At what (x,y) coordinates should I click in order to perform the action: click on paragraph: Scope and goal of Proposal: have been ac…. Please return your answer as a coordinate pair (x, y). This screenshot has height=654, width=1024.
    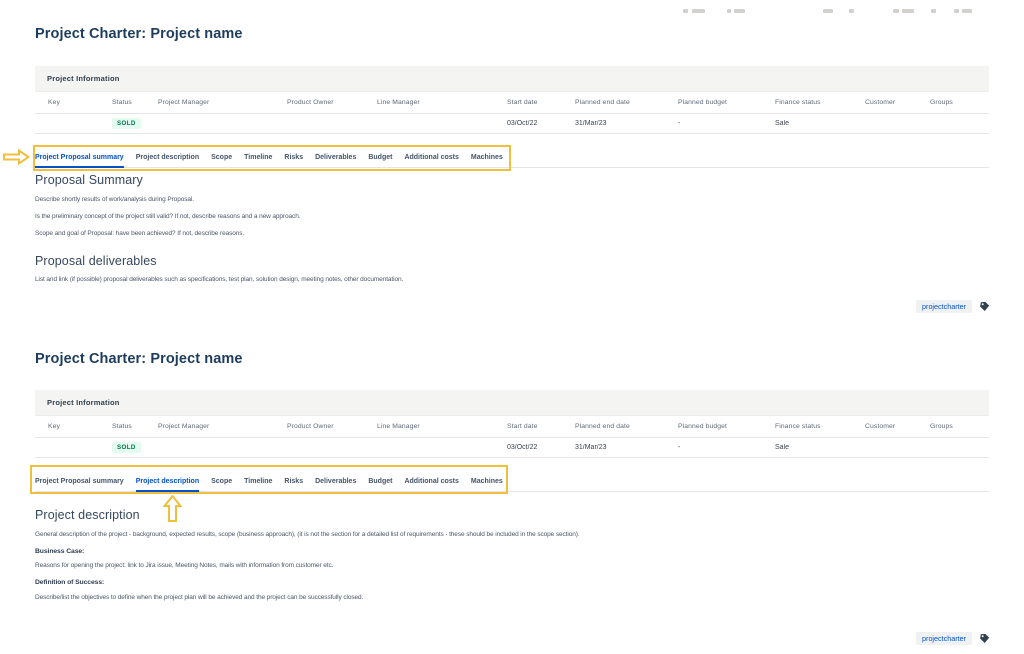
    Looking at the image, I should click on (140, 233).